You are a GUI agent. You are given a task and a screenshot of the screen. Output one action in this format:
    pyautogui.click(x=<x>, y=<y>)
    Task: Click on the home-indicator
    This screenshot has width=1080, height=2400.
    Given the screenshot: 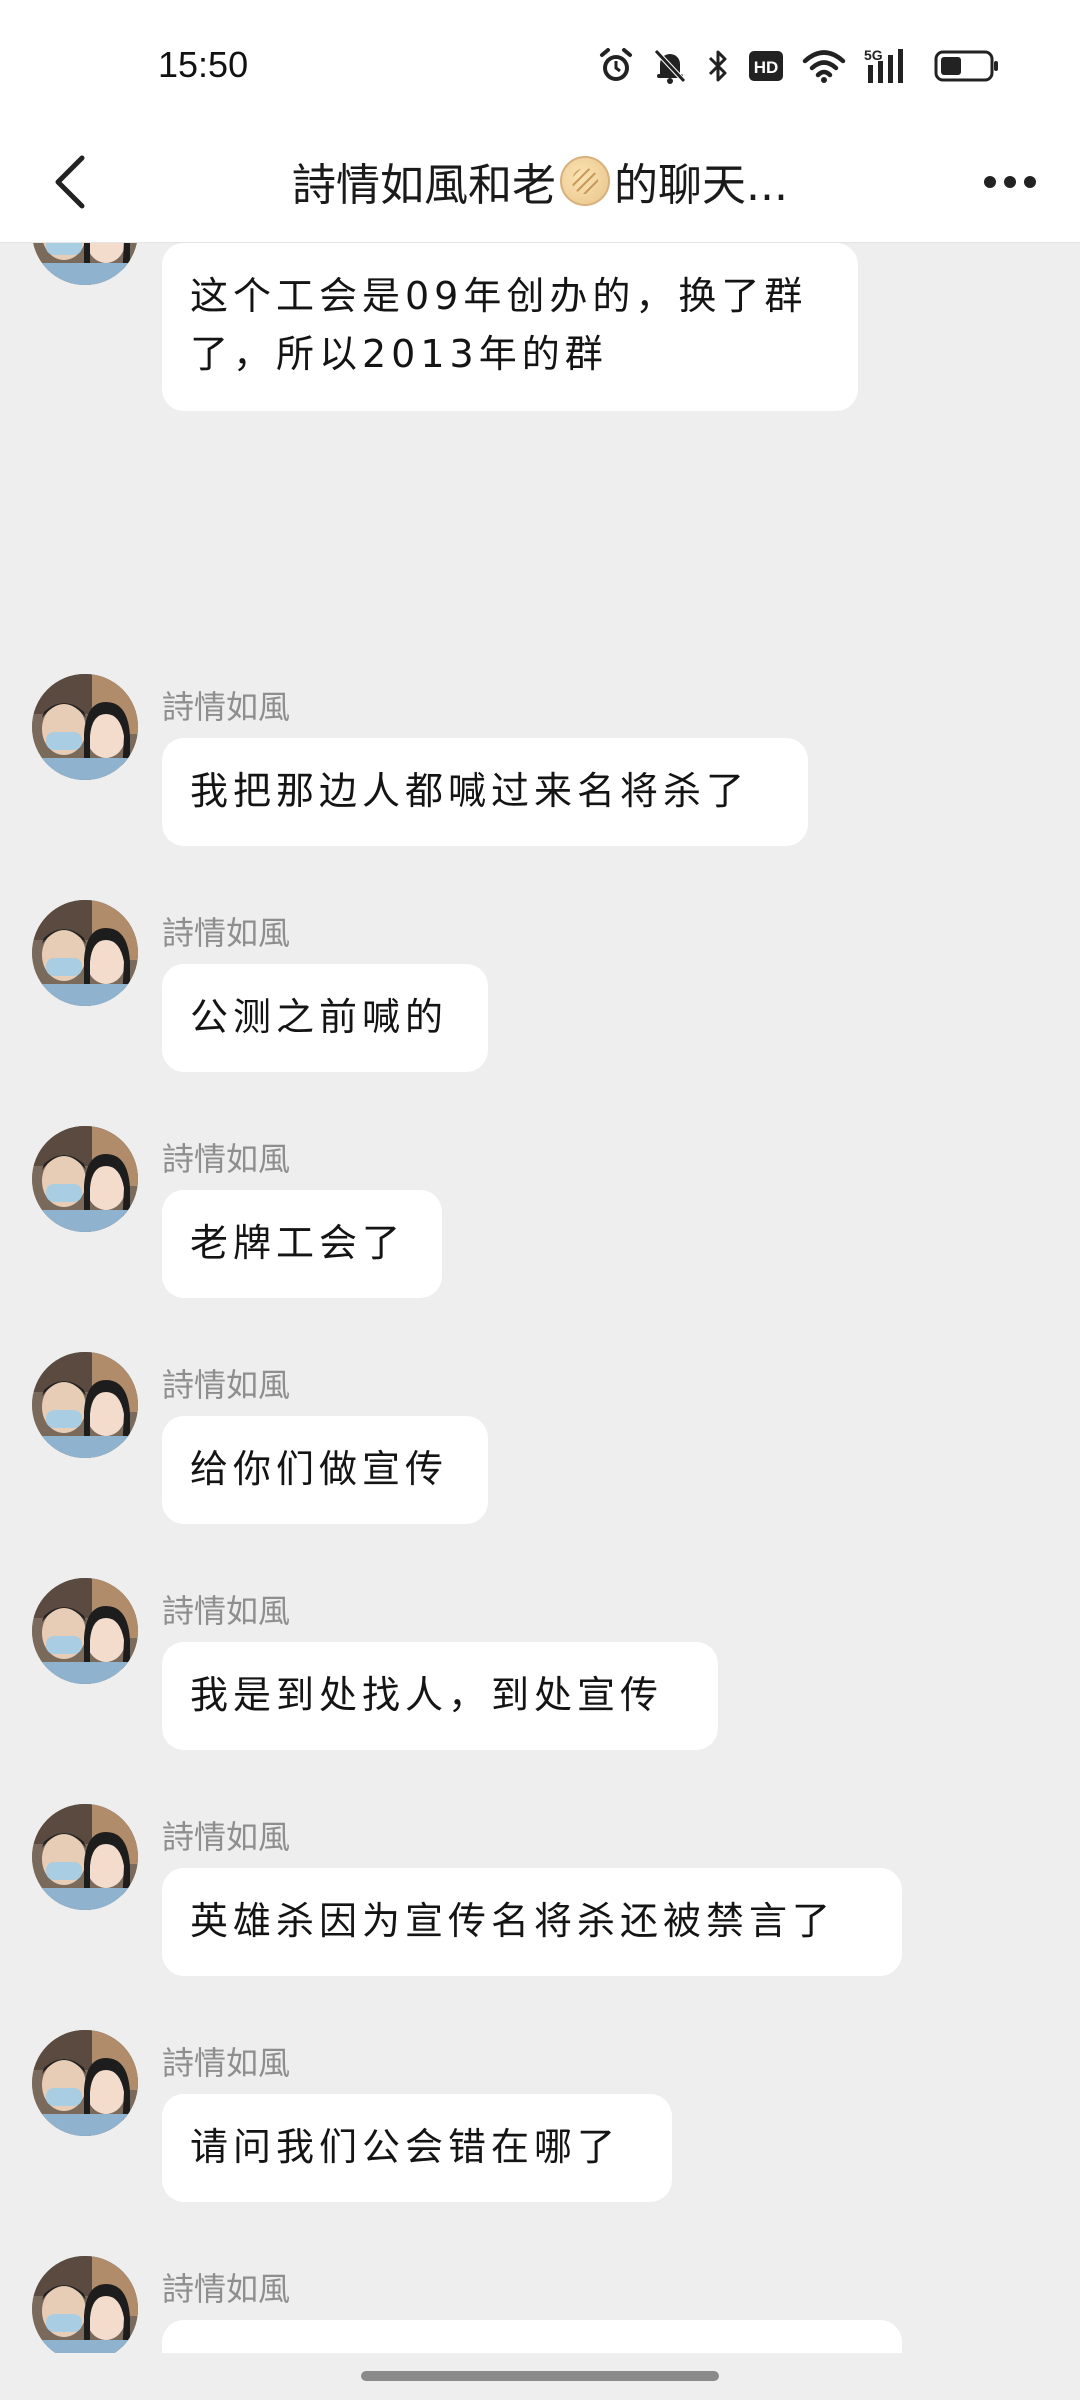 What is the action you would take?
    pyautogui.click(x=540, y=2376)
    